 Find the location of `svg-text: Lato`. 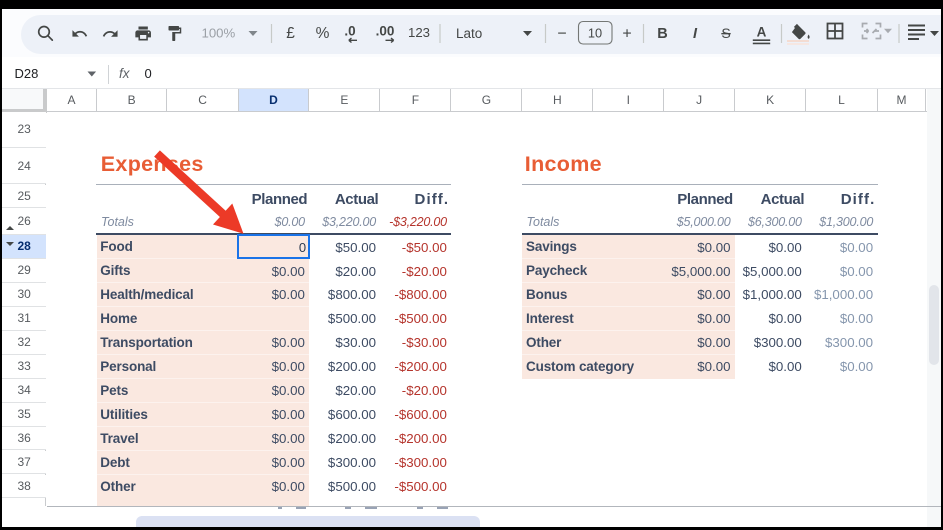

svg-text: Lato is located at coordinates (469, 33).